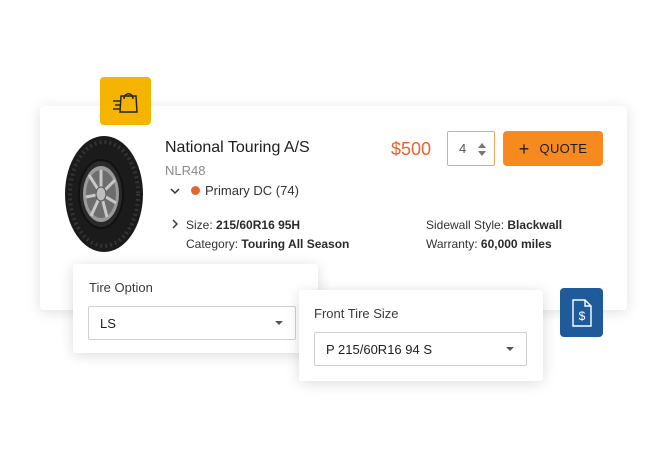 This screenshot has height=458, width=667. What do you see at coordinates (121, 287) in the screenshot?
I see `tire-option-label: Tire Option` at bounding box center [121, 287].